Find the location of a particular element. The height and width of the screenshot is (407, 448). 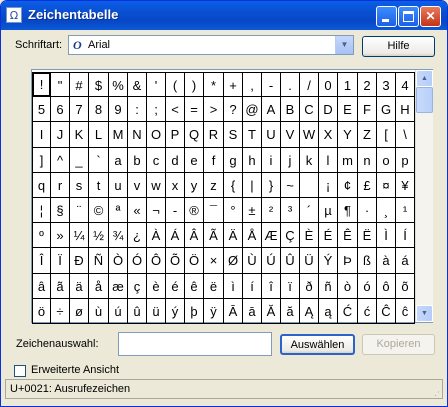

character-cell: æ is located at coordinates (118, 286).